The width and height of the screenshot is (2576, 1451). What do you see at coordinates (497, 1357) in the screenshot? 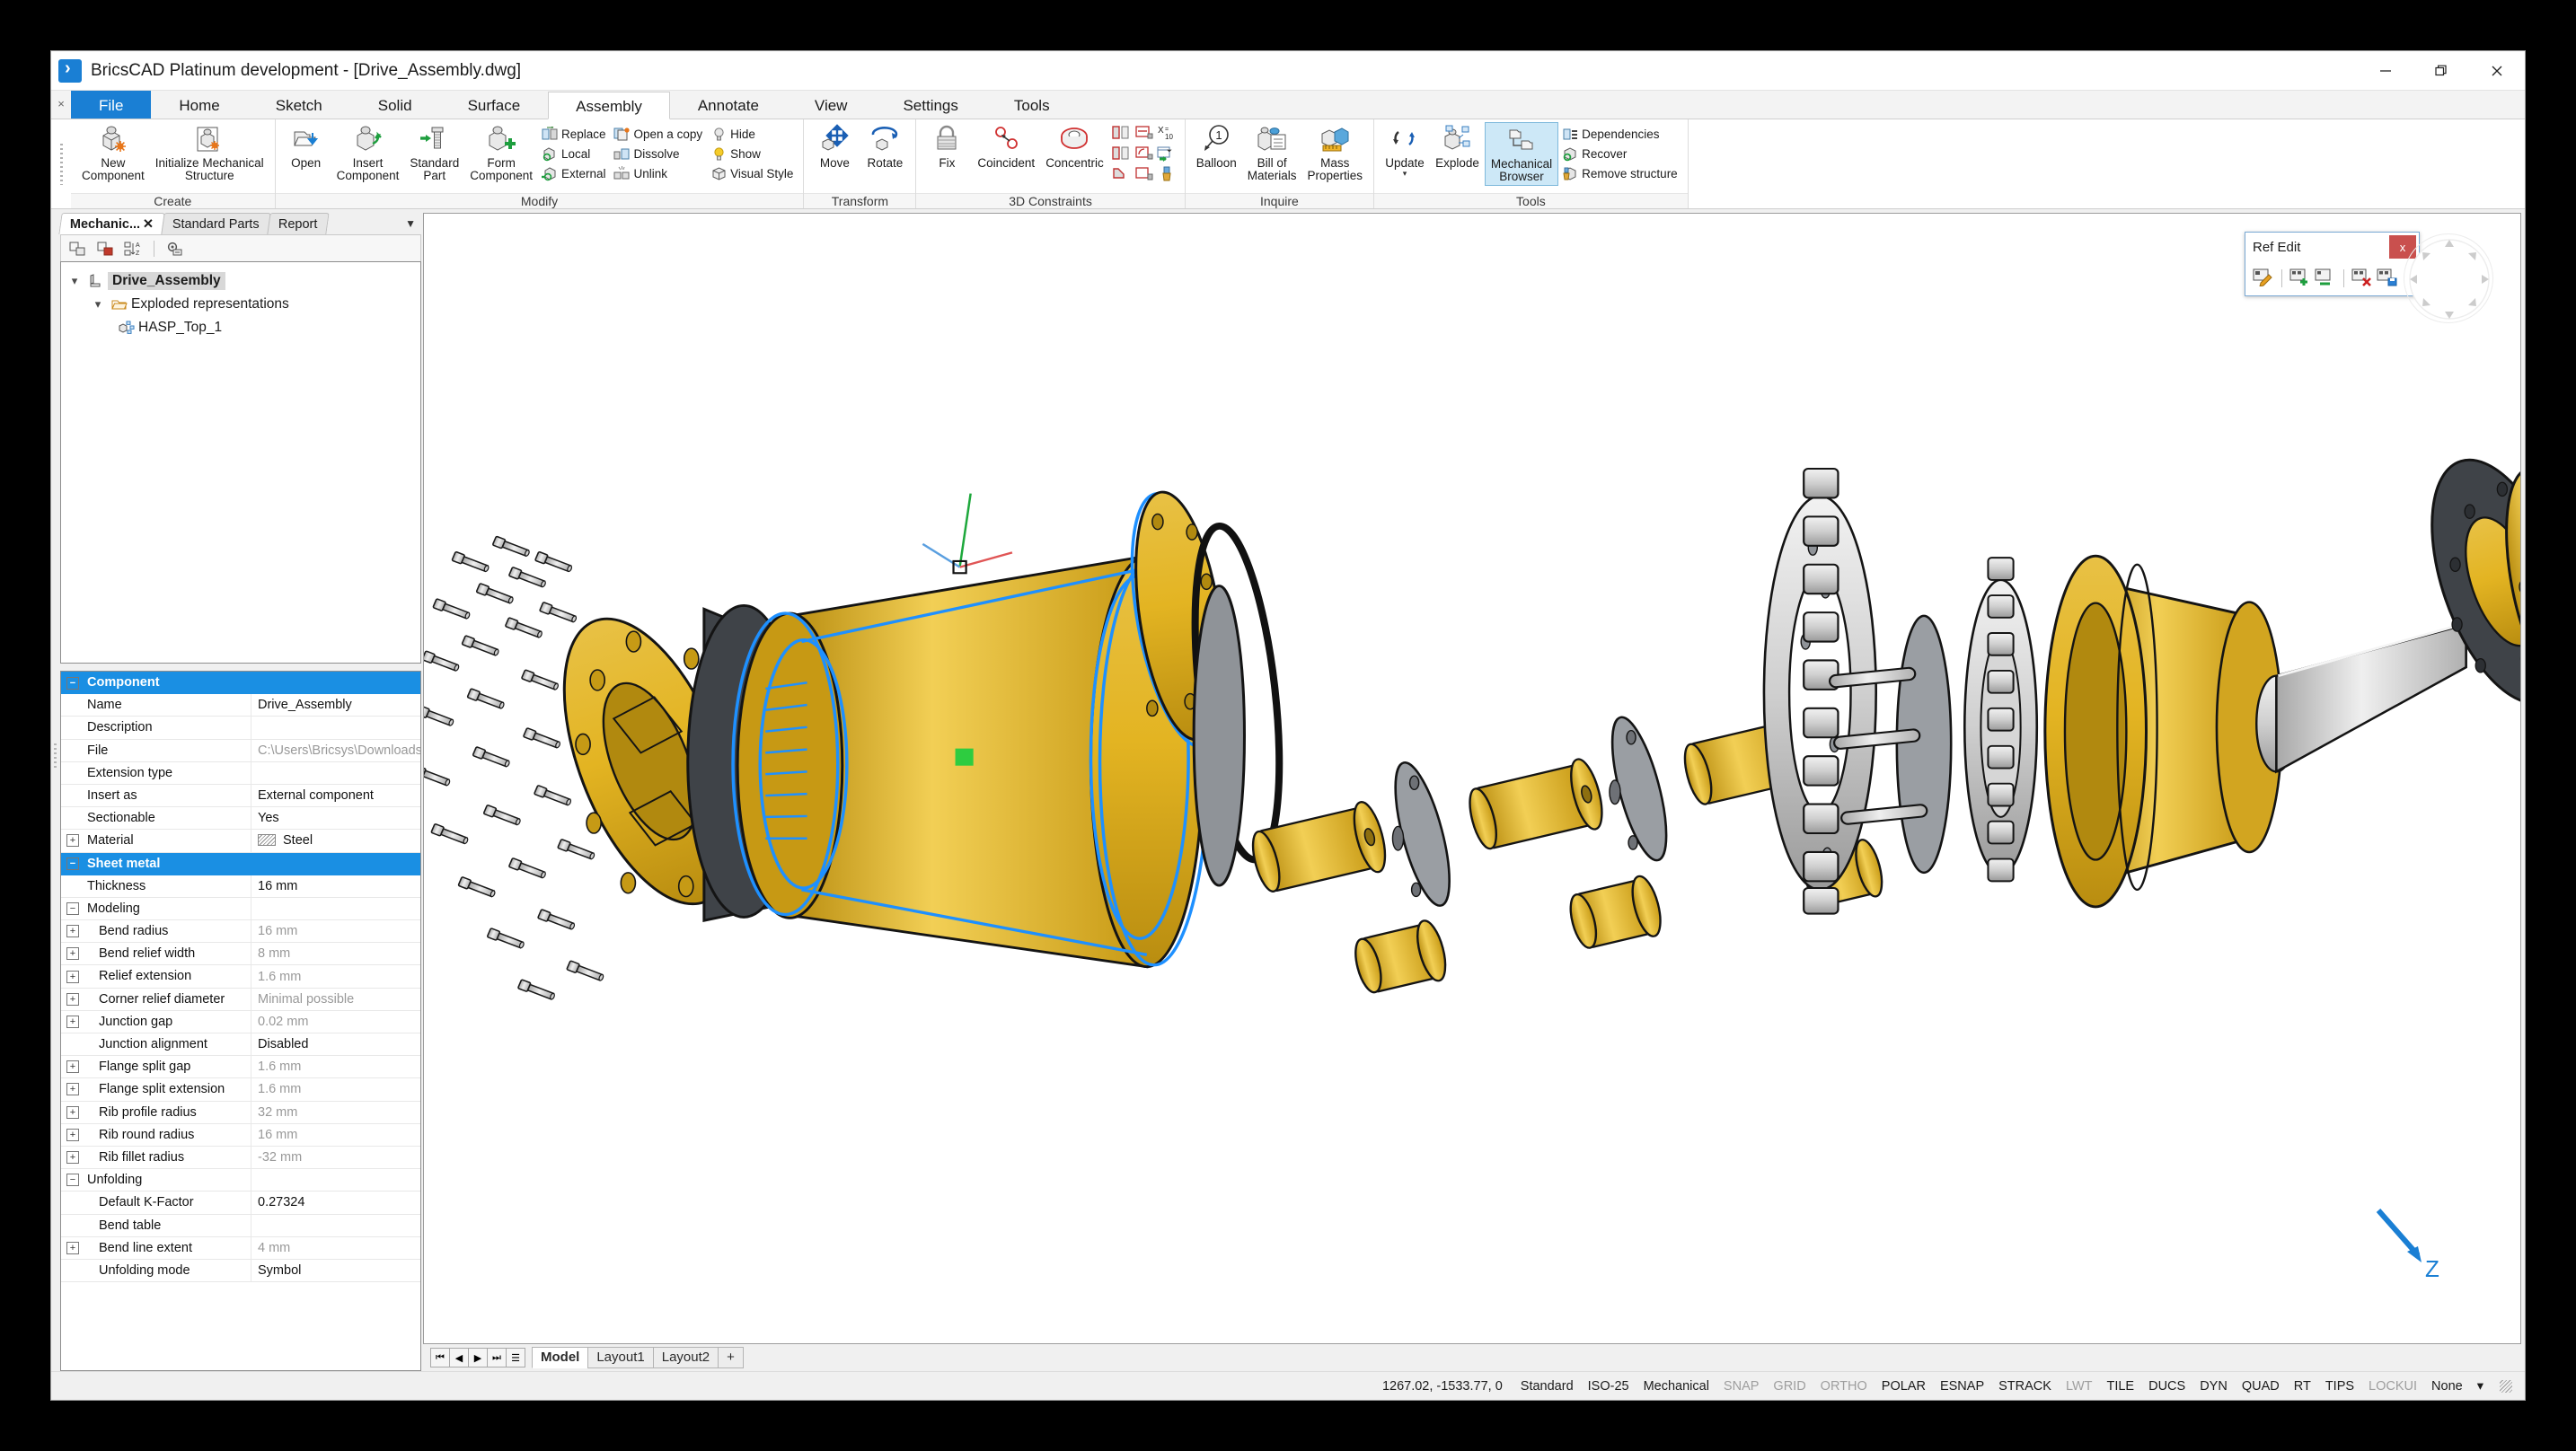
I see `last-layout-button: ⏭` at bounding box center [497, 1357].